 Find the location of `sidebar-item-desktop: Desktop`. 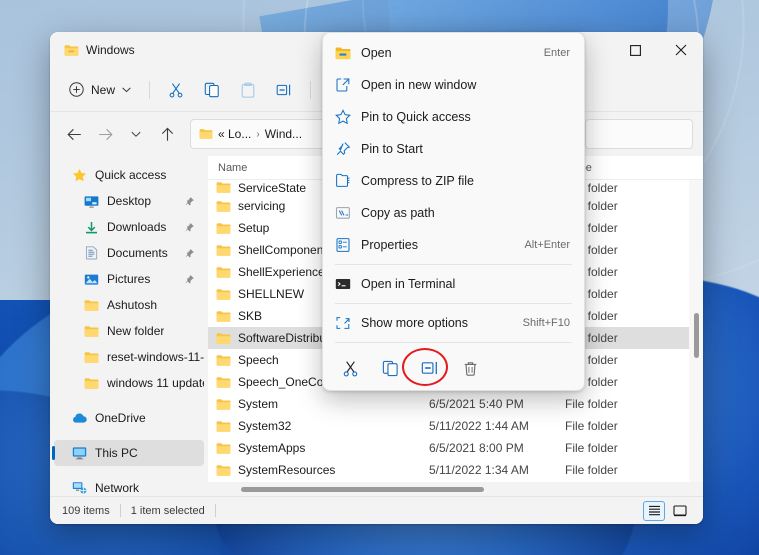

sidebar-item-desktop: Desktop is located at coordinates (129, 201).